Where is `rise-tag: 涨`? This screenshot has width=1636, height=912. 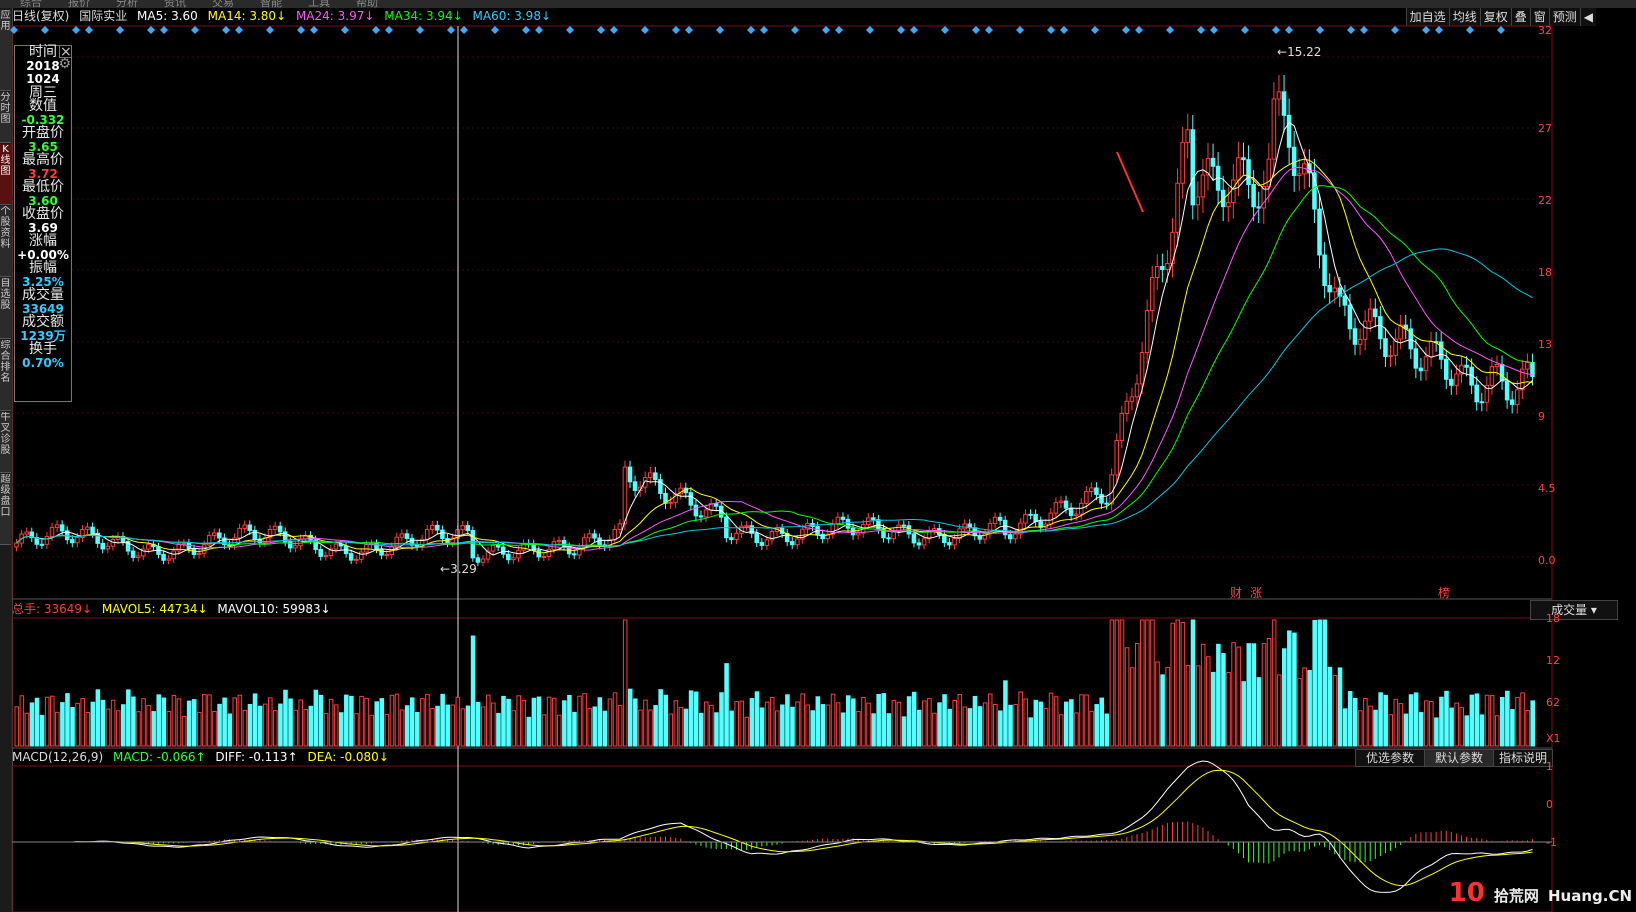 rise-tag: 涨 is located at coordinates (1256, 592).